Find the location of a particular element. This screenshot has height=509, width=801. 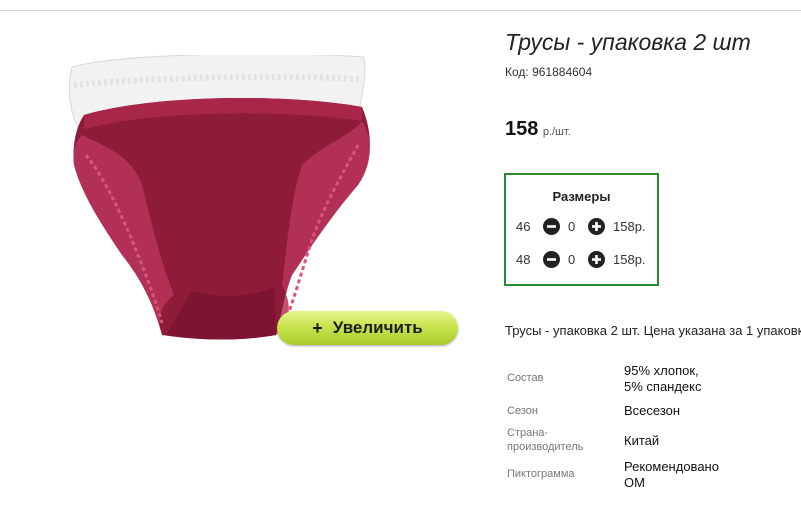

size-row: 46 0 158р. is located at coordinates (581, 227).